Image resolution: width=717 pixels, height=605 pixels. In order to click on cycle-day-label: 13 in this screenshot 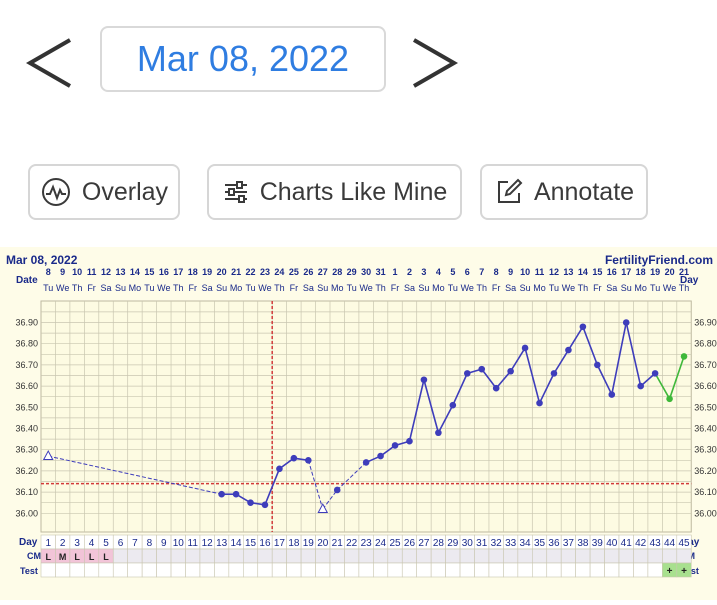, I will do `click(222, 543)`.